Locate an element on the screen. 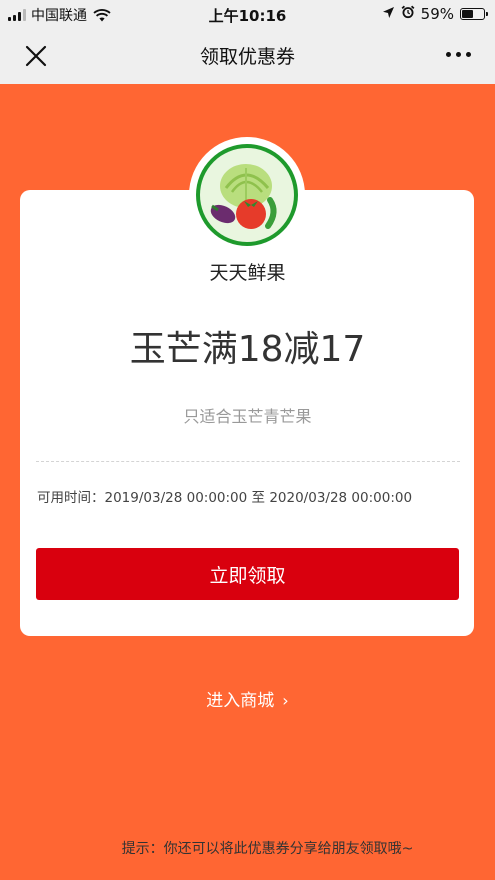  chevron-right-icon: › is located at coordinates (285, 700).